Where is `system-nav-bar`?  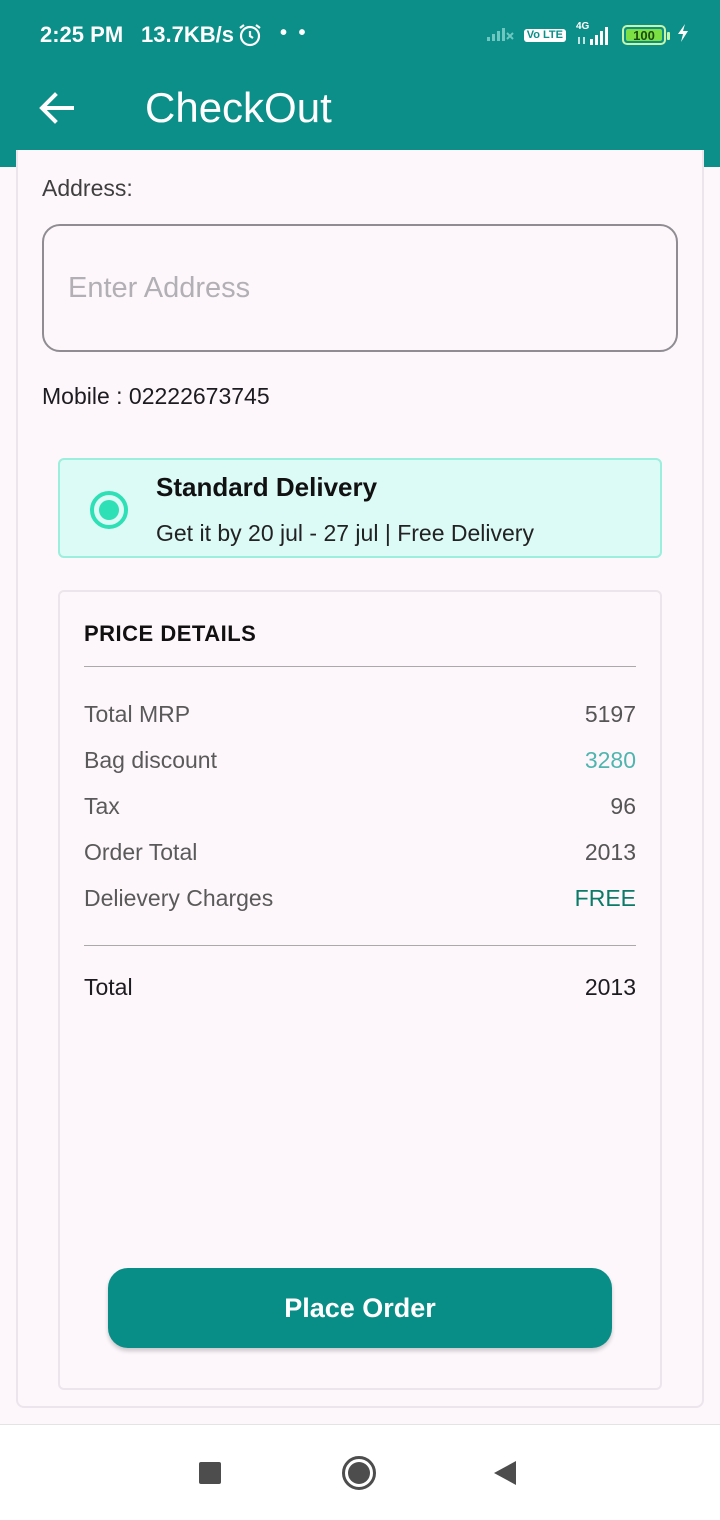 system-nav-bar is located at coordinates (360, 1472).